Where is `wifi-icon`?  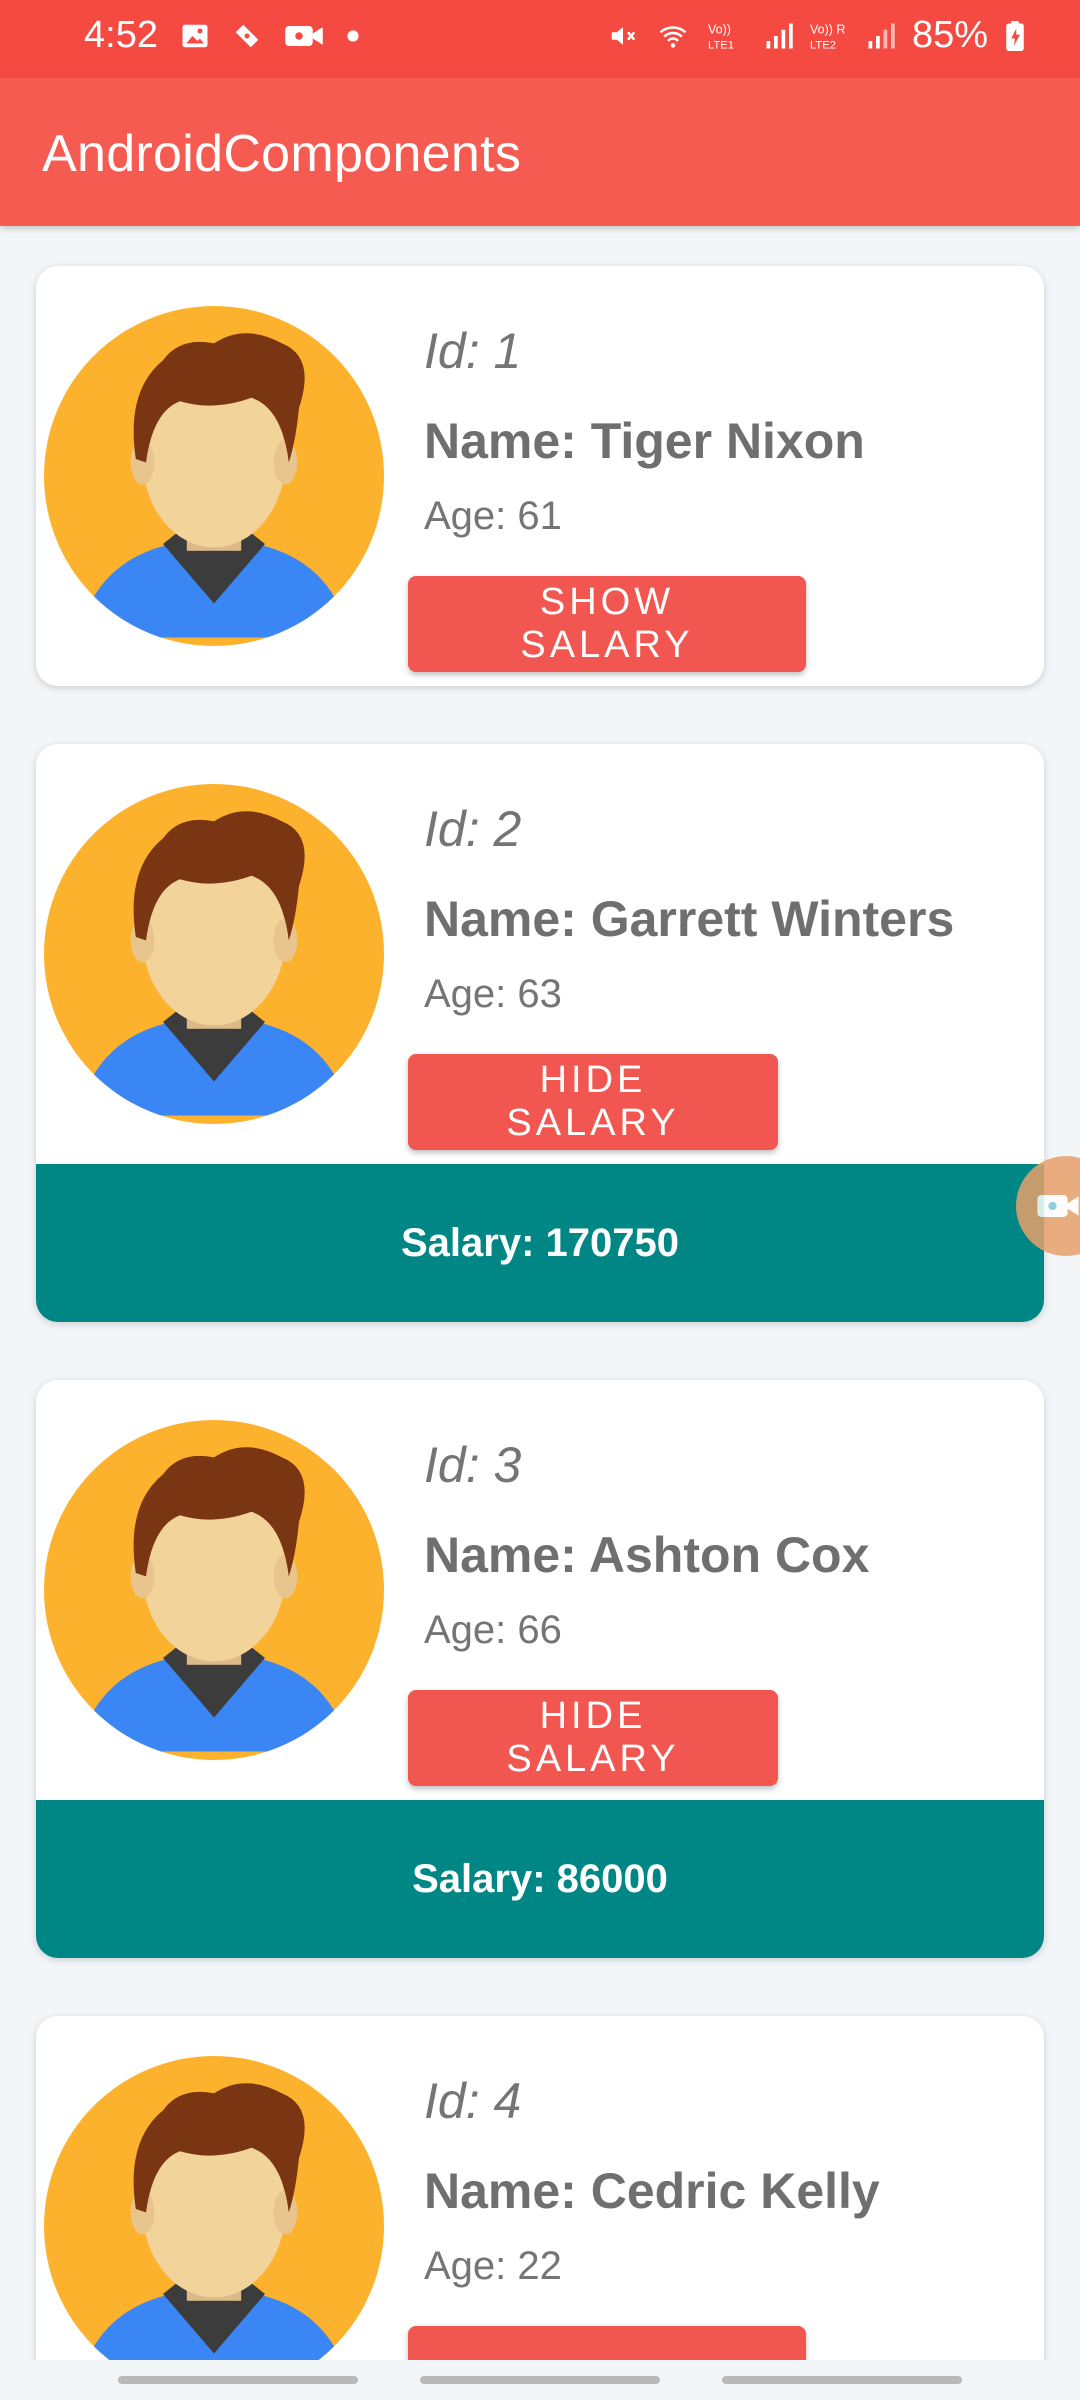 wifi-icon is located at coordinates (673, 36).